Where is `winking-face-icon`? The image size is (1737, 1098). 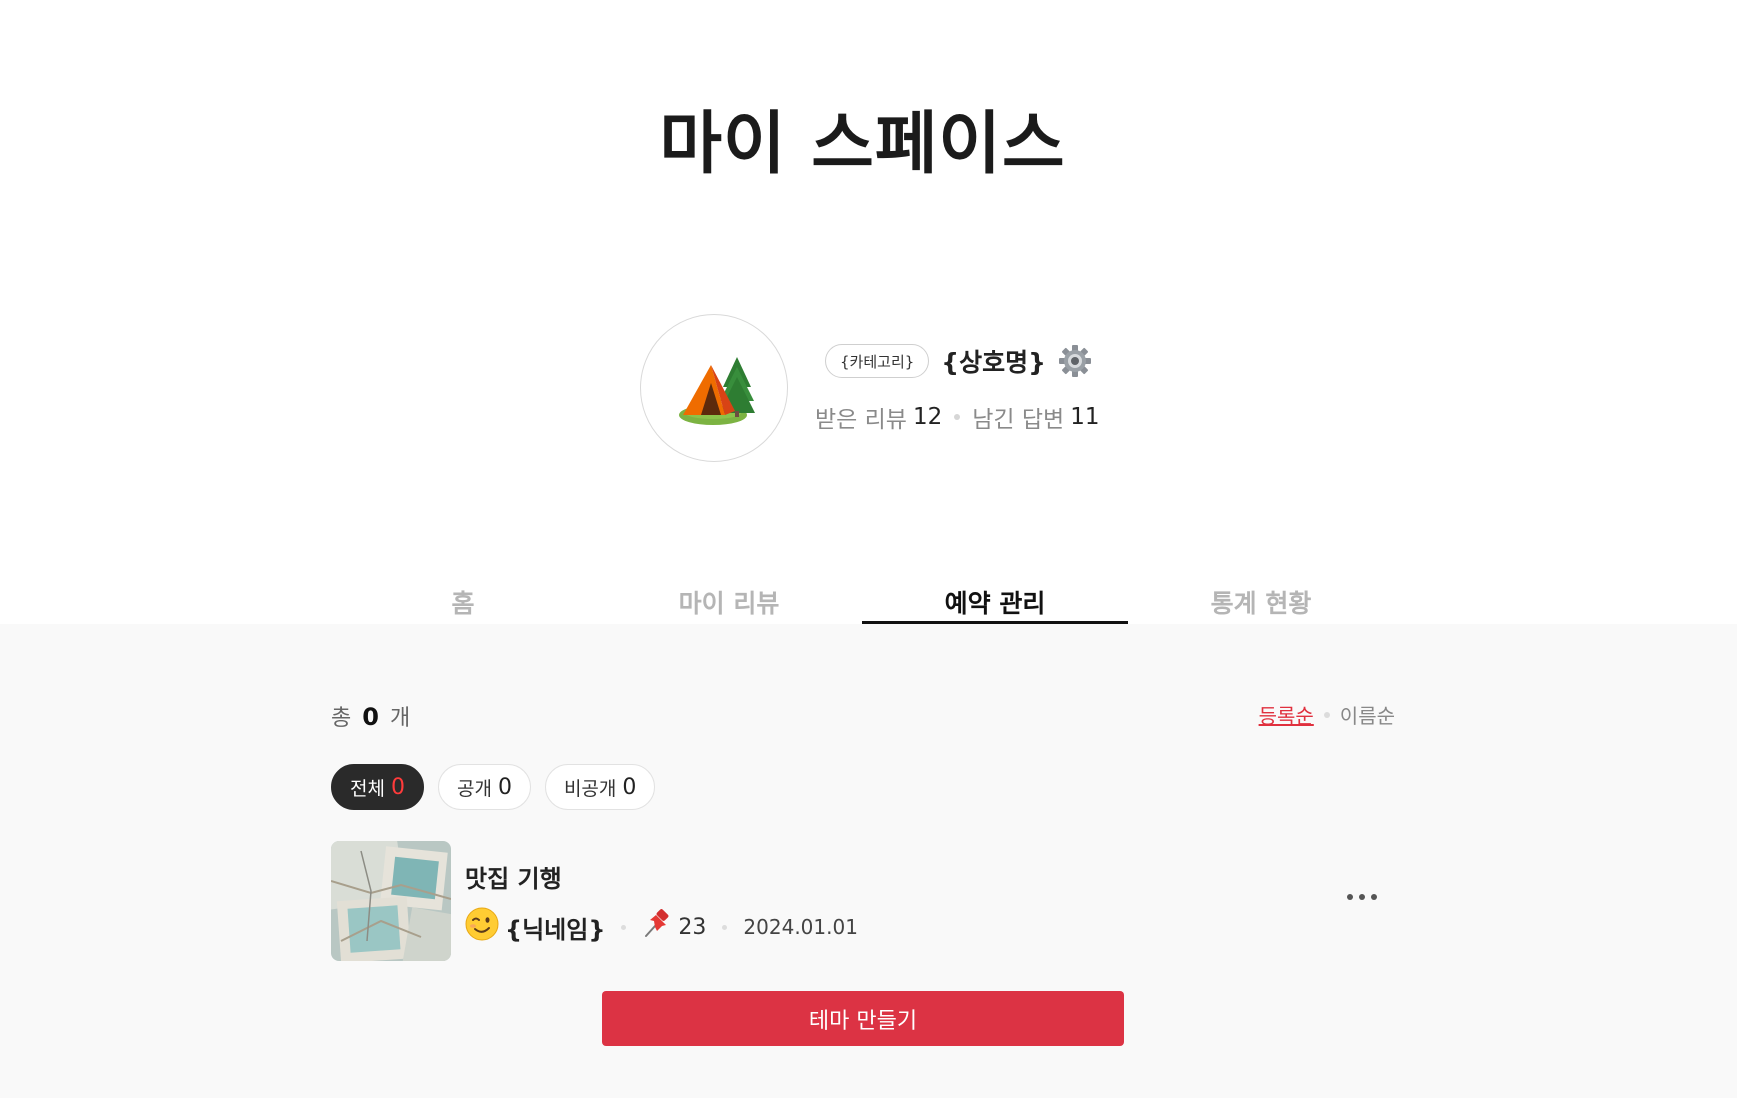
winking-face-icon is located at coordinates (482, 927).